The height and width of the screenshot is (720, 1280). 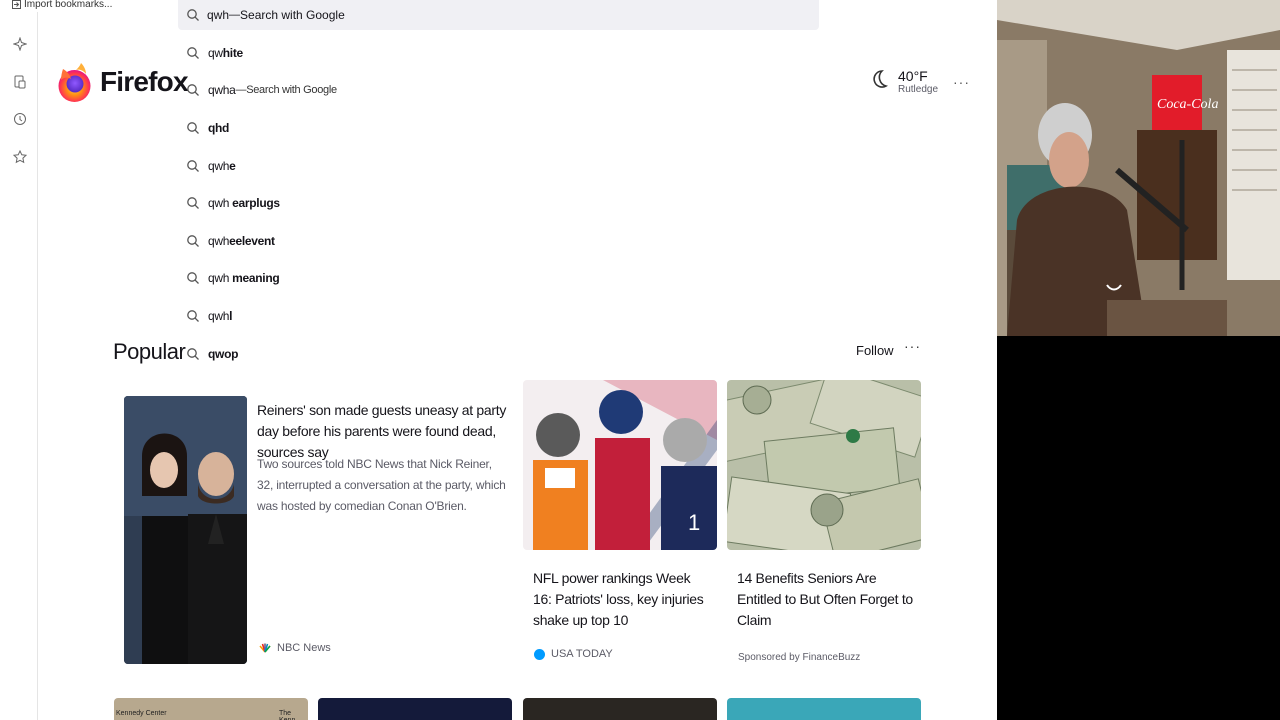 I want to click on follow-button: Follow, so click(x=875, y=350).